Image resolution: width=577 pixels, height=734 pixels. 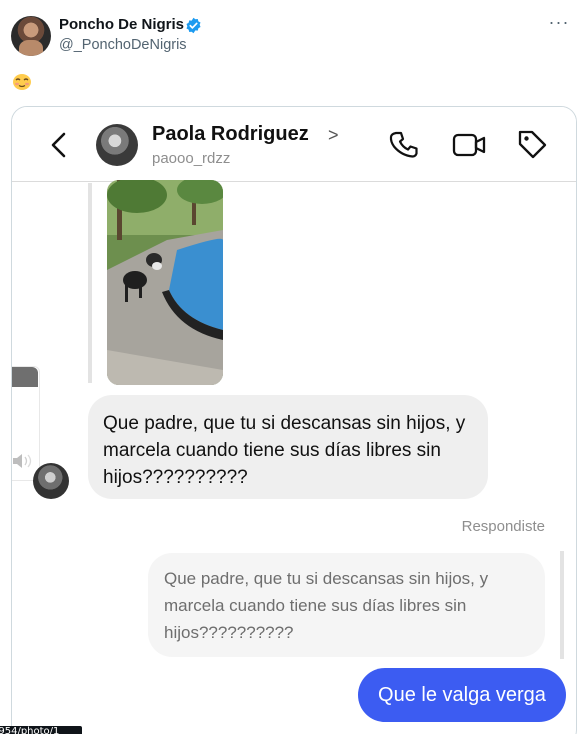 What do you see at coordinates (191, 158) in the screenshot?
I see `contact-username: paooo_rdzz` at bounding box center [191, 158].